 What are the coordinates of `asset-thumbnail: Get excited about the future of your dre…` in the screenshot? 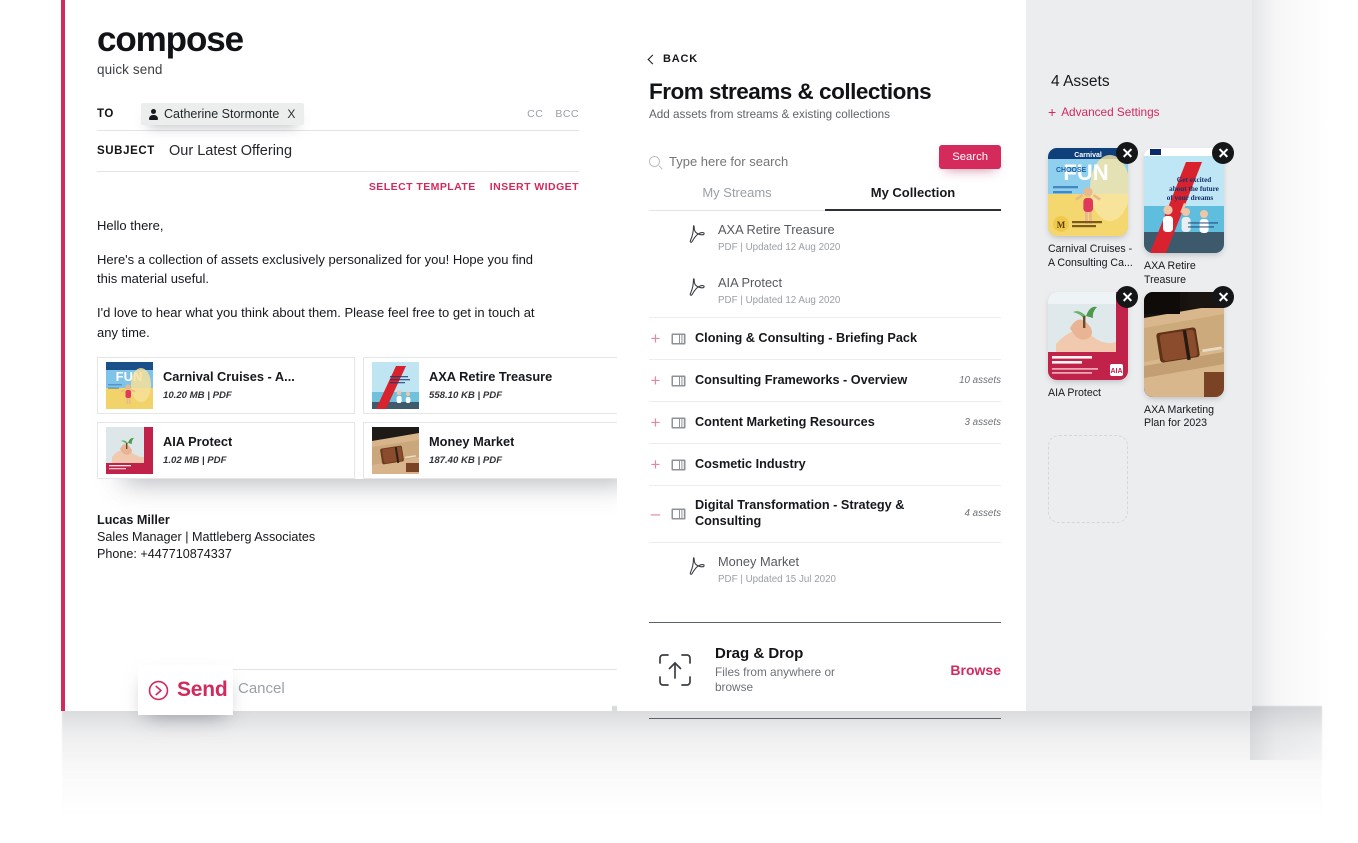 It's located at (1184, 200).